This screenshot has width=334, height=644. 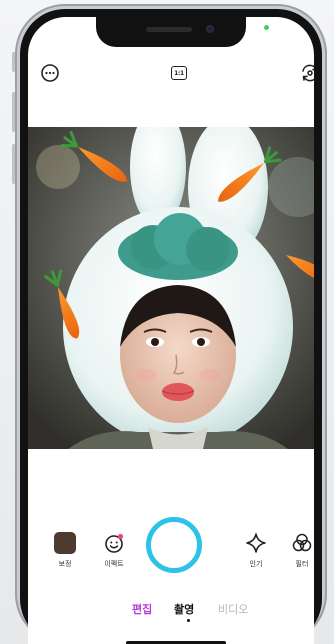 I want to click on more-options-button, so click(x=50, y=73).